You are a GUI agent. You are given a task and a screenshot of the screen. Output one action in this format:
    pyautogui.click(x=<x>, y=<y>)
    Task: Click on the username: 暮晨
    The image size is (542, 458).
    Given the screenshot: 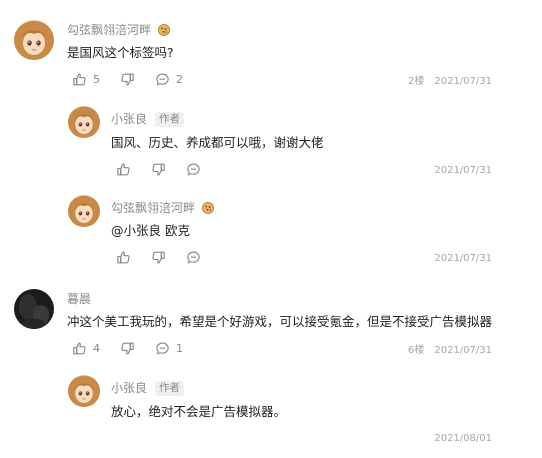 What is the action you would take?
    pyautogui.click(x=79, y=299)
    